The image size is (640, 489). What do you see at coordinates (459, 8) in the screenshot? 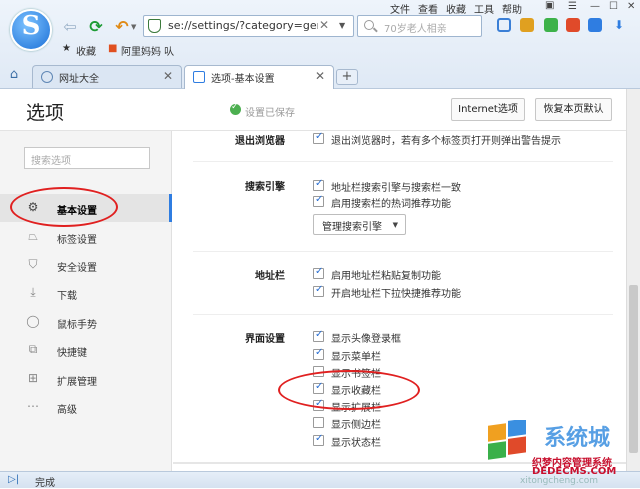
I see `menu-favorites: 收藏` at bounding box center [459, 8].